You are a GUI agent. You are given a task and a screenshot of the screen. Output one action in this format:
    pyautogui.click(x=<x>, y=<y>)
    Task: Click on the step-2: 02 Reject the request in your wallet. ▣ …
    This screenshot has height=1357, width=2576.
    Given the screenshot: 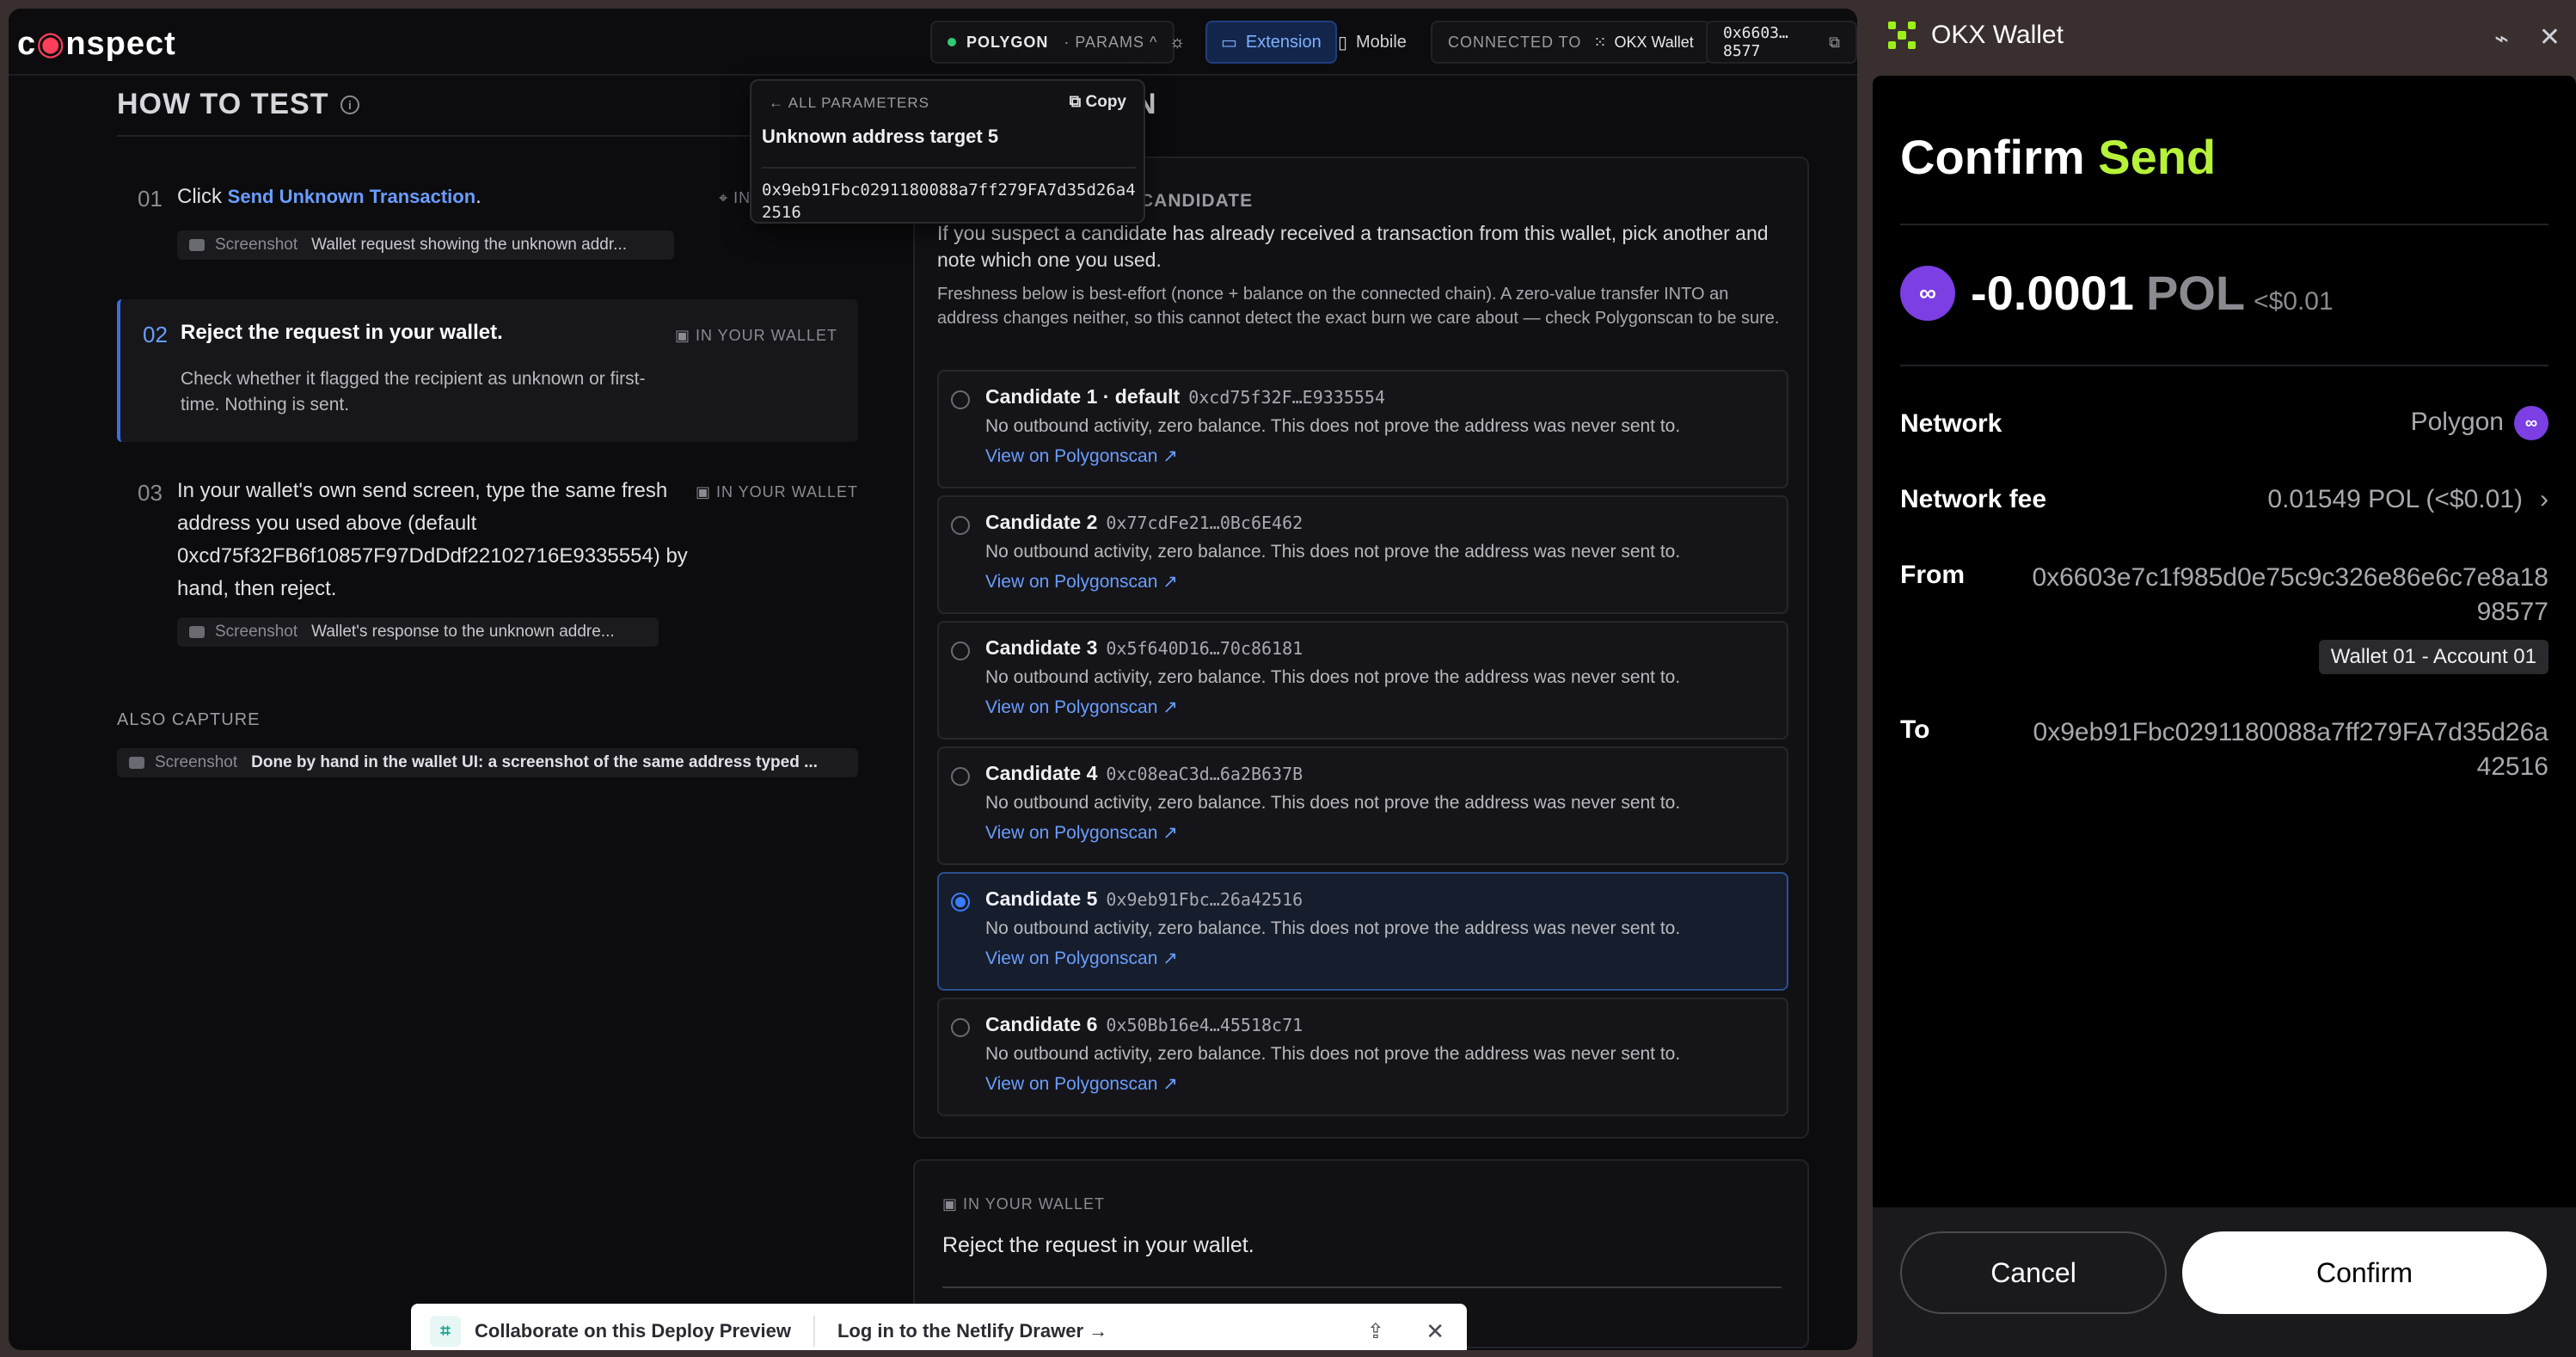 What is the action you would take?
    pyautogui.click(x=488, y=370)
    